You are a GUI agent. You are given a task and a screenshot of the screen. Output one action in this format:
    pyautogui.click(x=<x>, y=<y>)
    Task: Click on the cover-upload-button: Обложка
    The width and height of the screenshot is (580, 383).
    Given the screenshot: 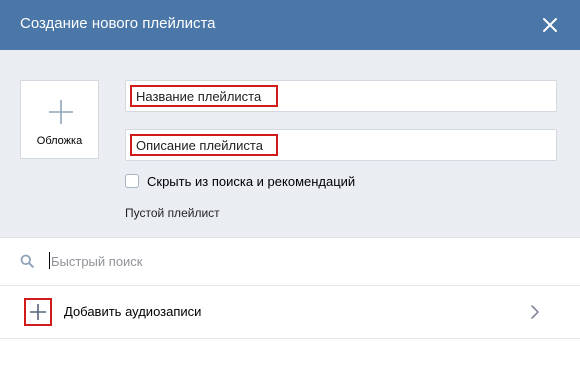 What is the action you would take?
    pyautogui.click(x=59, y=119)
    